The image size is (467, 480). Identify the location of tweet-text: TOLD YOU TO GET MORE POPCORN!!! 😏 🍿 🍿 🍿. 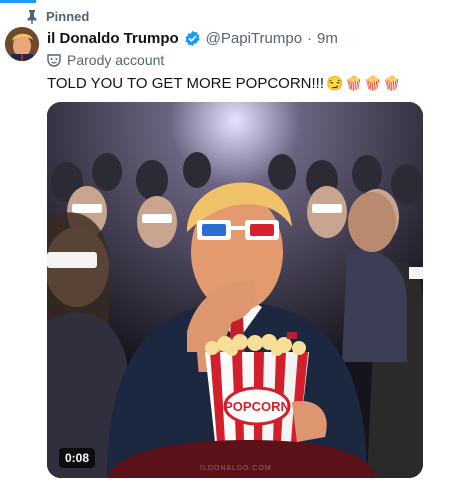
(223, 83).